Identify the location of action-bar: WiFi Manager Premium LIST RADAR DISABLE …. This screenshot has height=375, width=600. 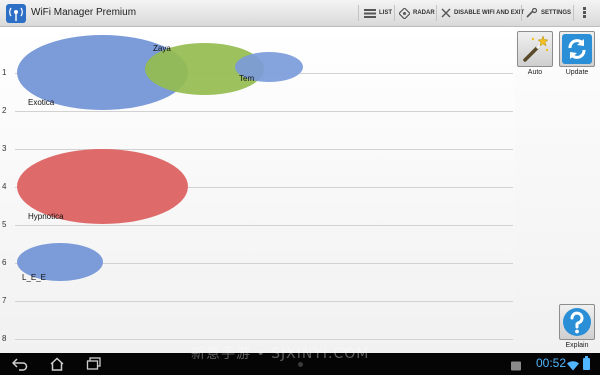
(300, 13).